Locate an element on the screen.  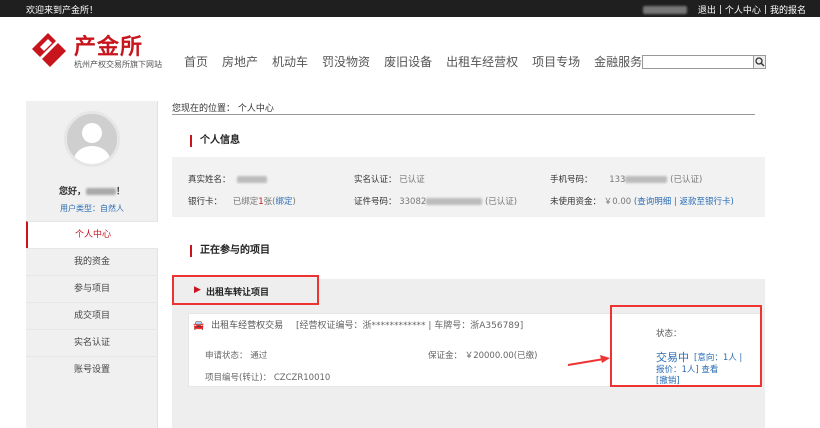
greeting-suffix: ！ is located at coordinates (121, 192).